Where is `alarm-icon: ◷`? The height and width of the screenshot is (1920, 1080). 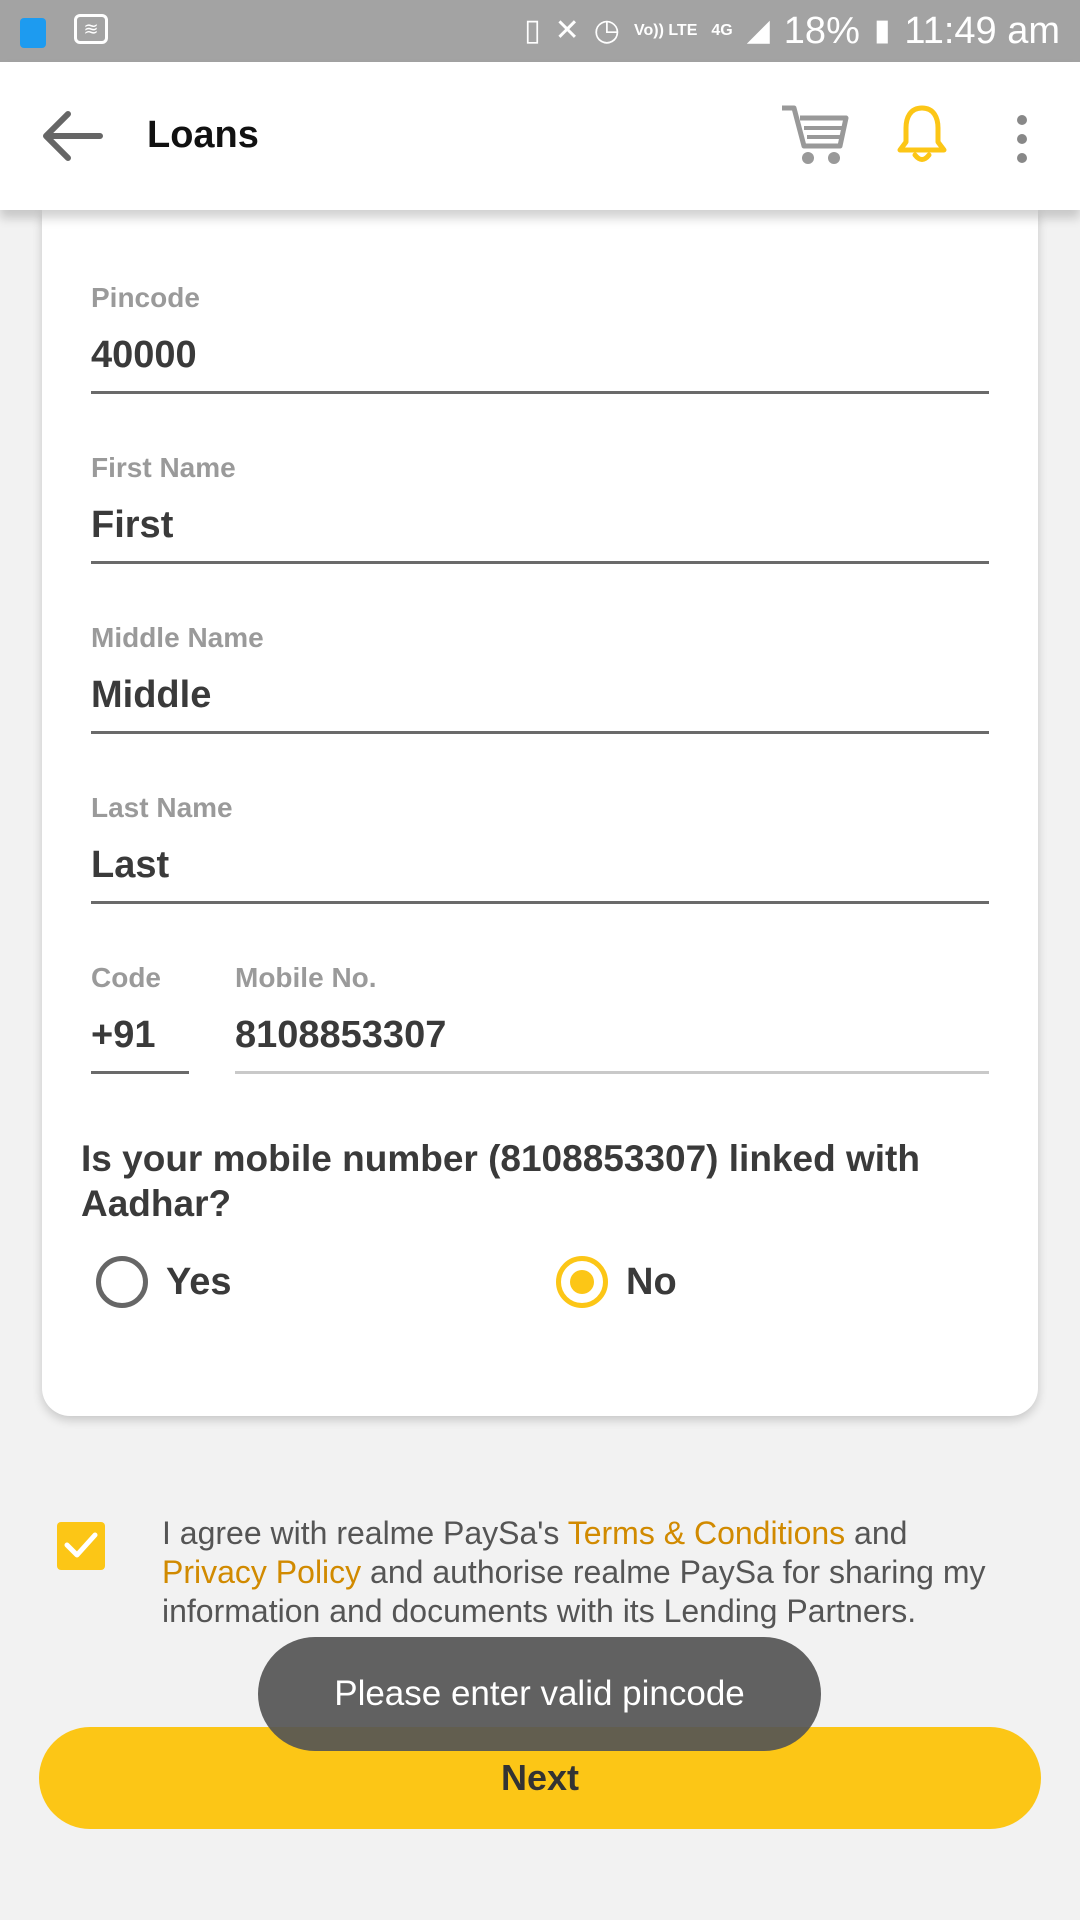
alarm-icon: ◷ is located at coordinates (606, 30).